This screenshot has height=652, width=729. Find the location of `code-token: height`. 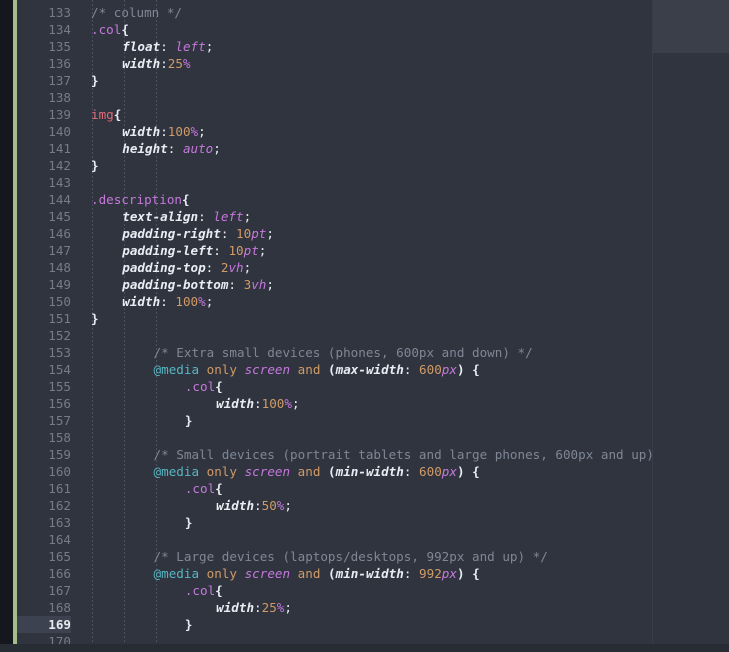

code-token: height is located at coordinates (145, 148).